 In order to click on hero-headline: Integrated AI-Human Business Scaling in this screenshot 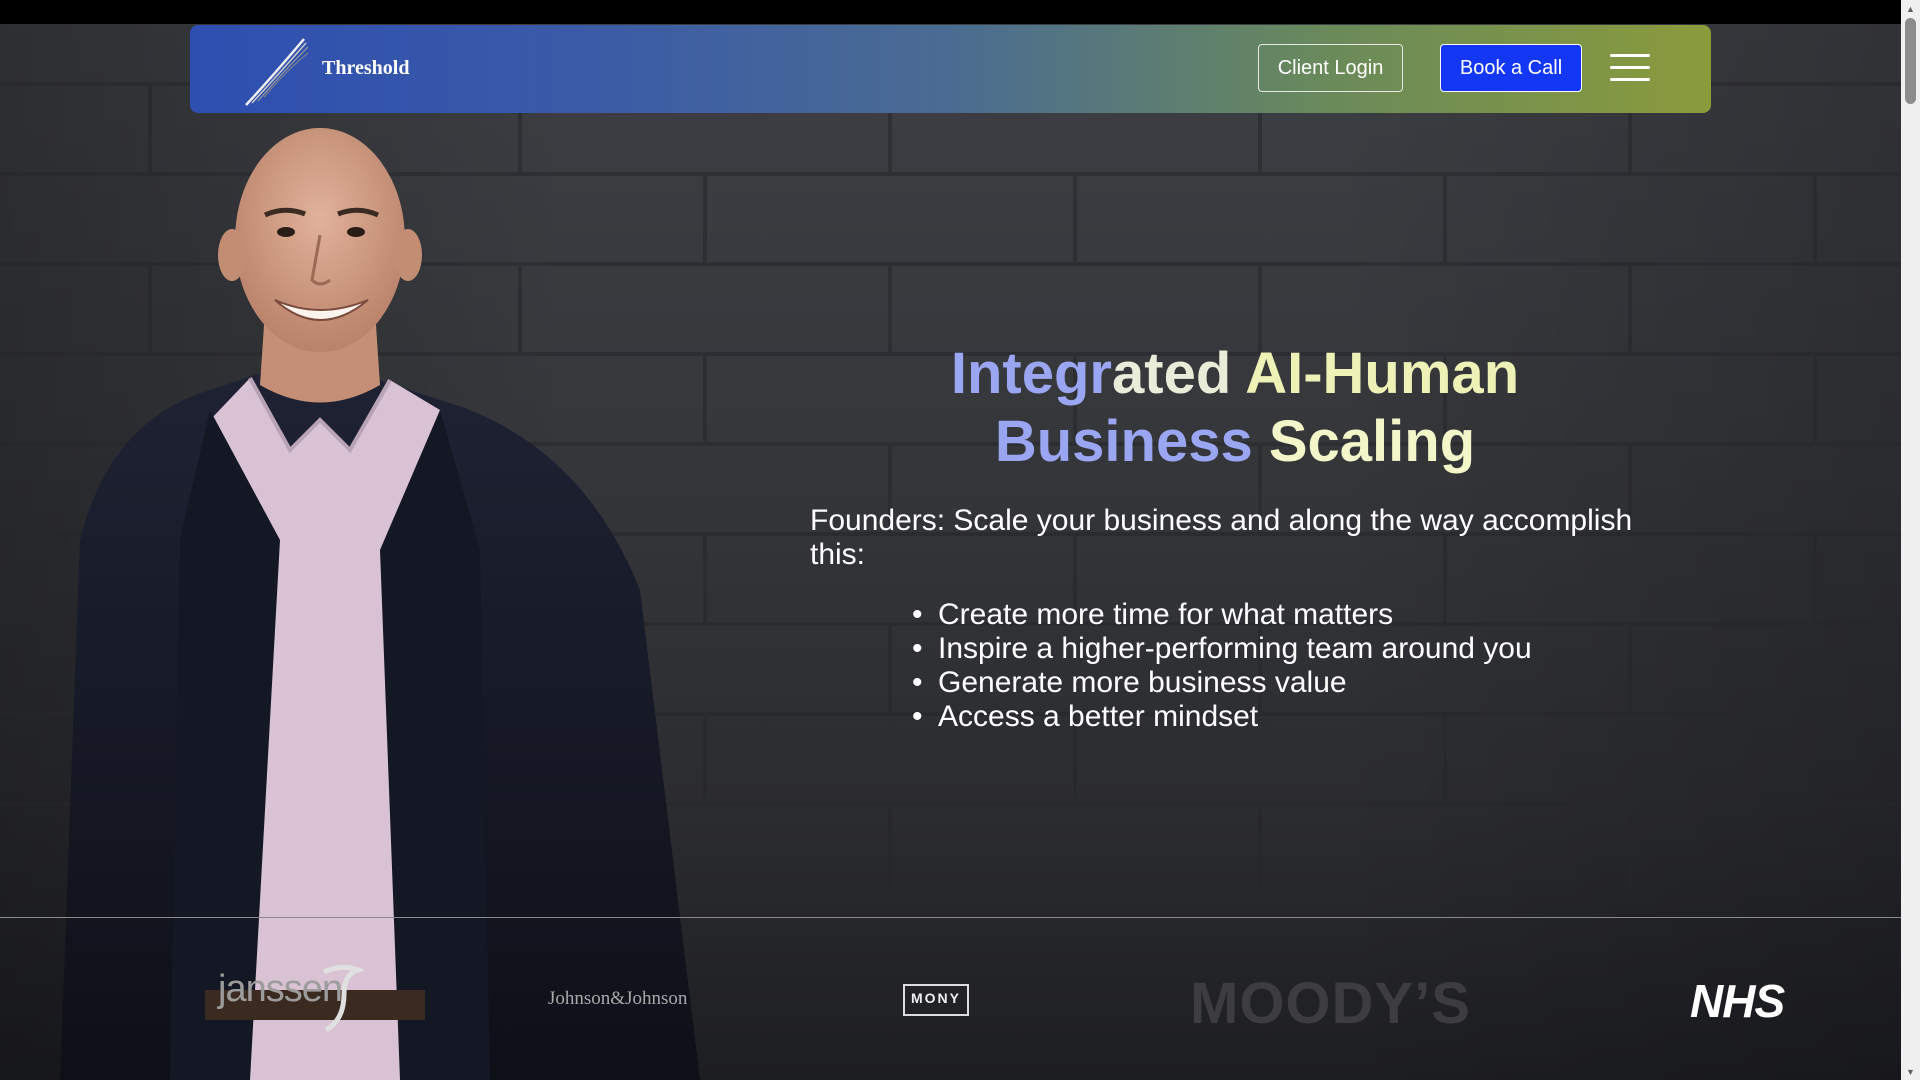, I will do `click(1235, 408)`.